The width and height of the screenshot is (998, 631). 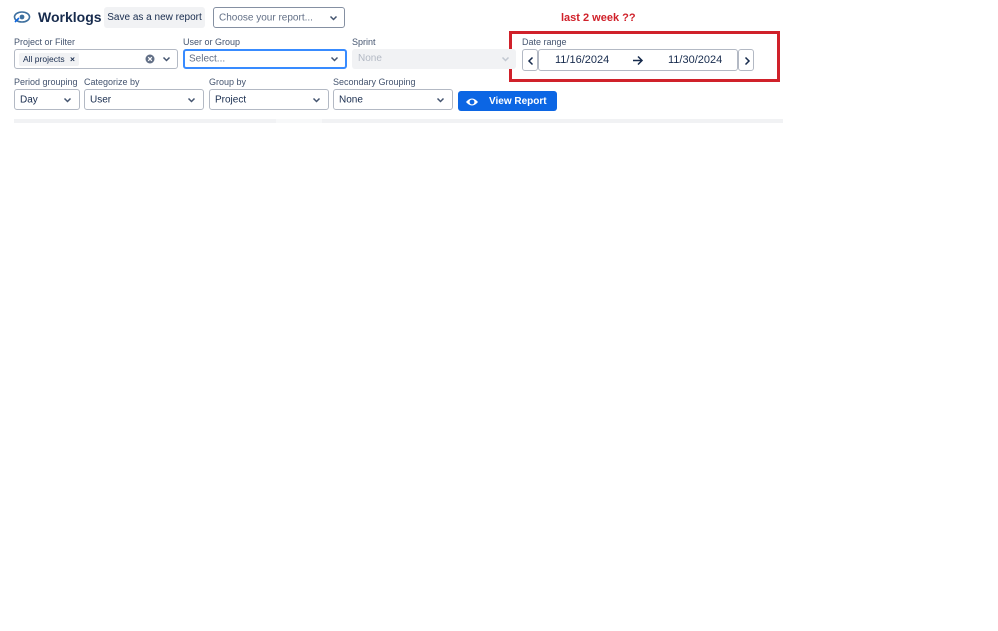 What do you see at coordinates (96, 59) in the screenshot?
I see `project-filter-select: All projects ×` at bounding box center [96, 59].